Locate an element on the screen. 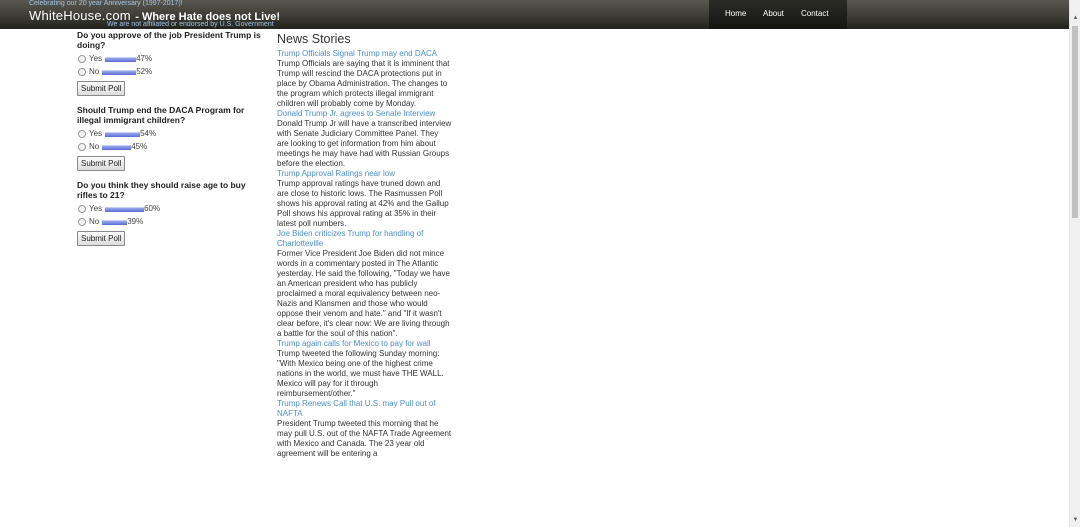 This screenshot has width=1080, height=527. result-percent: 60% is located at coordinates (152, 208).